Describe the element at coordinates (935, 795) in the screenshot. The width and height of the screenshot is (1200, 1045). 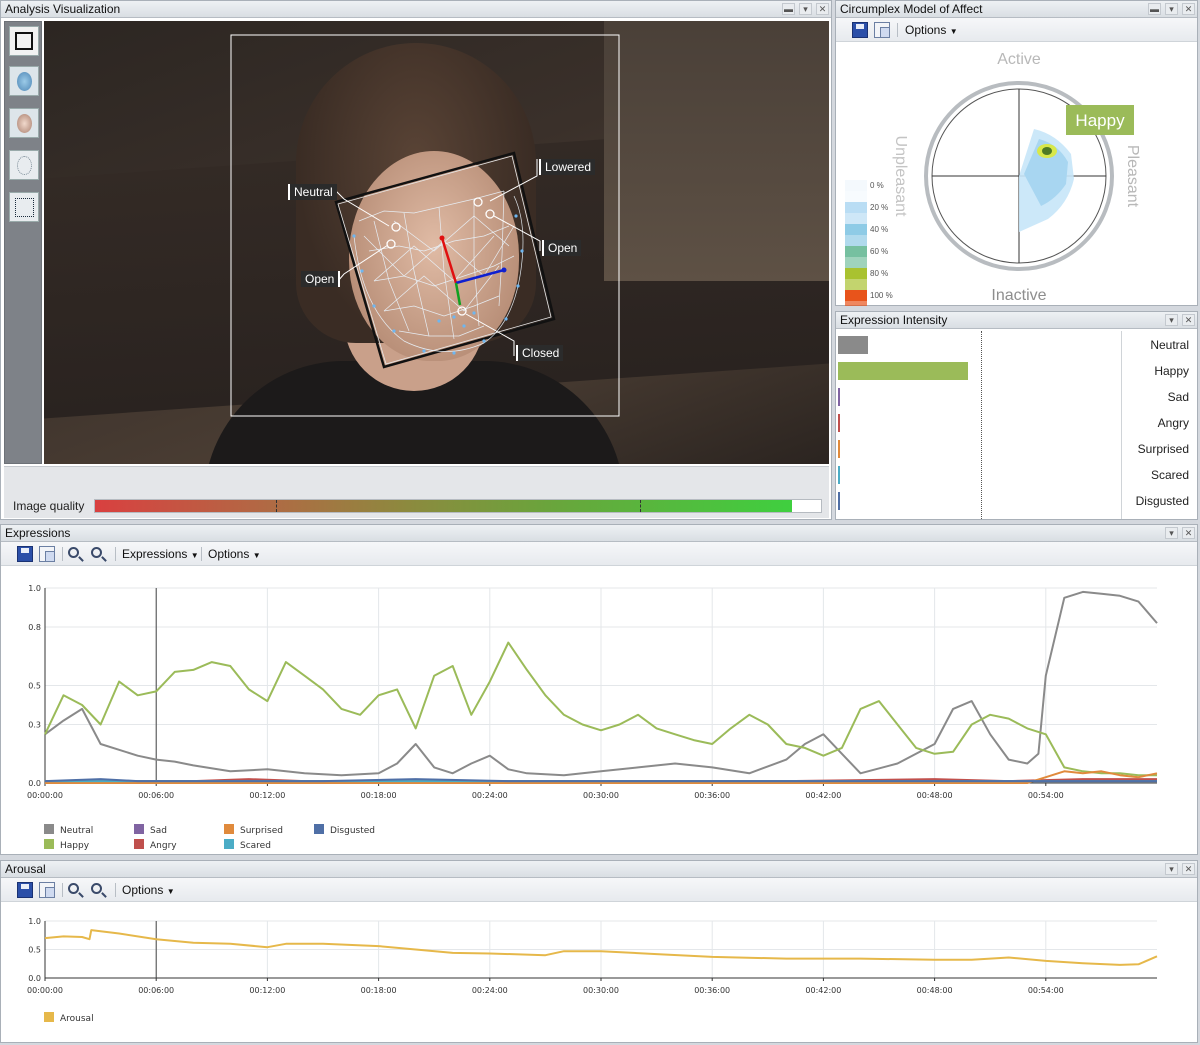
I see `x-tick-label: 00:48:00` at that location.